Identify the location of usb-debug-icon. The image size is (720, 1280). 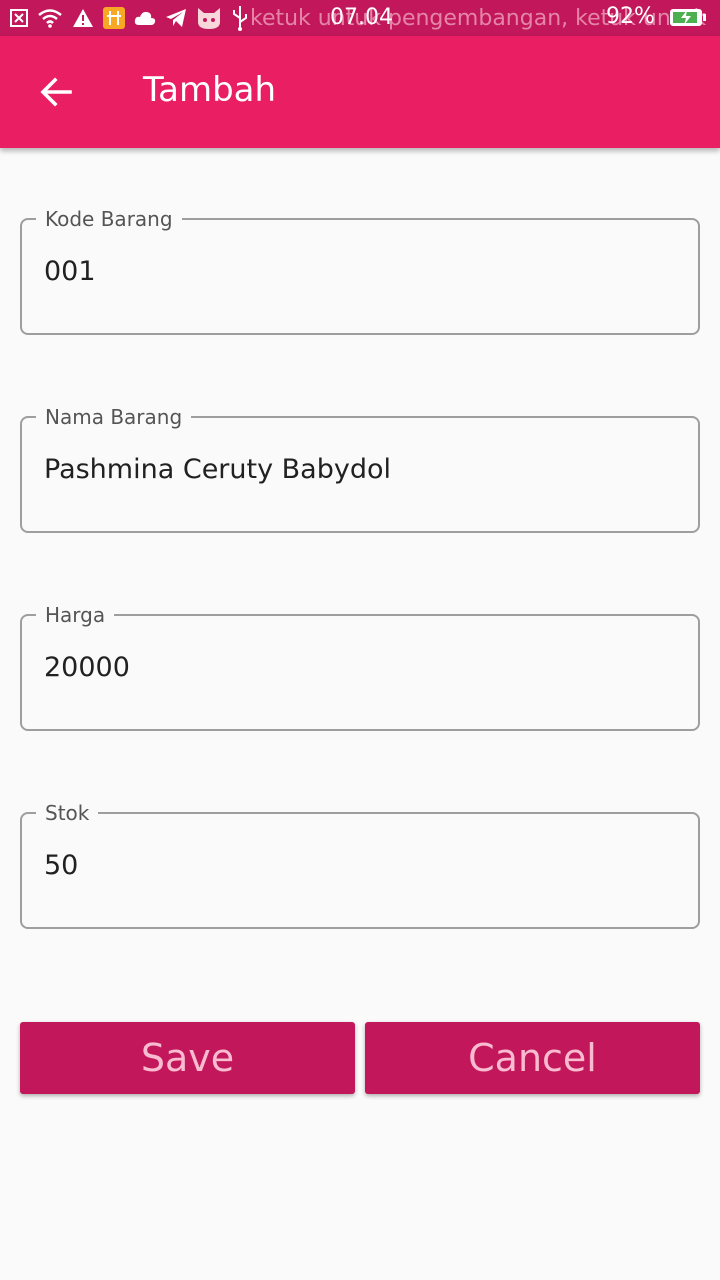
(114, 18).